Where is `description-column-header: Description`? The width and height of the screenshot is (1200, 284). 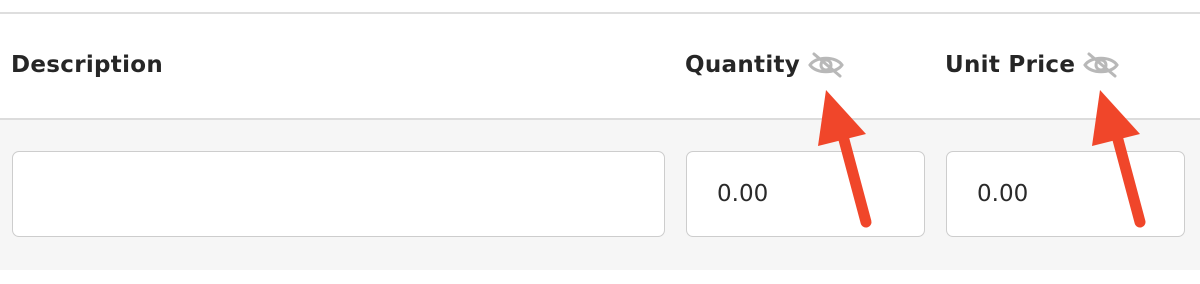 description-column-header: Description is located at coordinates (87, 65).